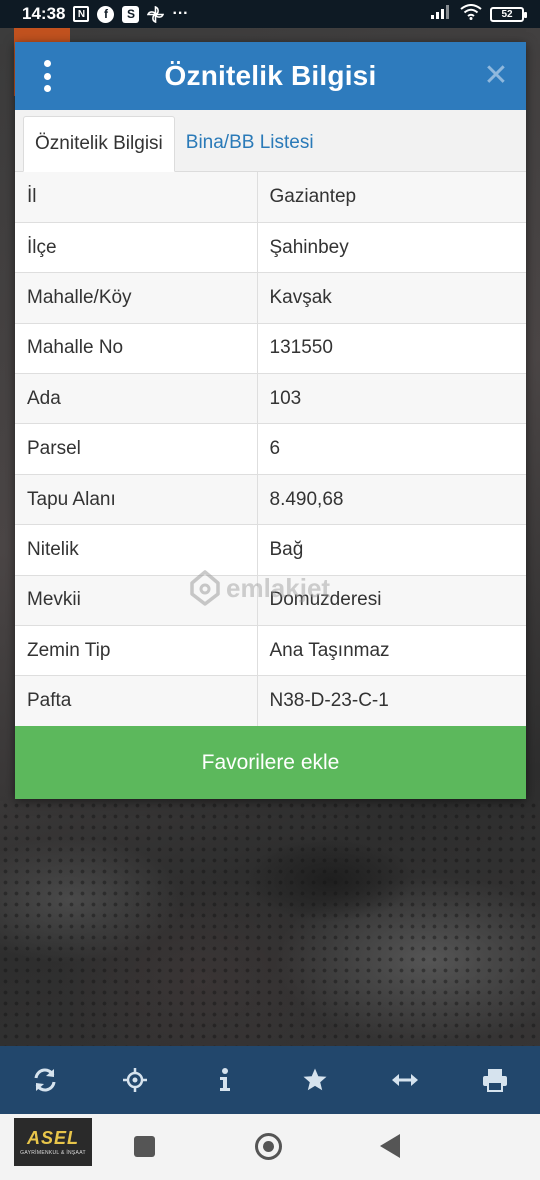  What do you see at coordinates (136, 701) in the screenshot?
I see `row-key: Pafta` at bounding box center [136, 701].